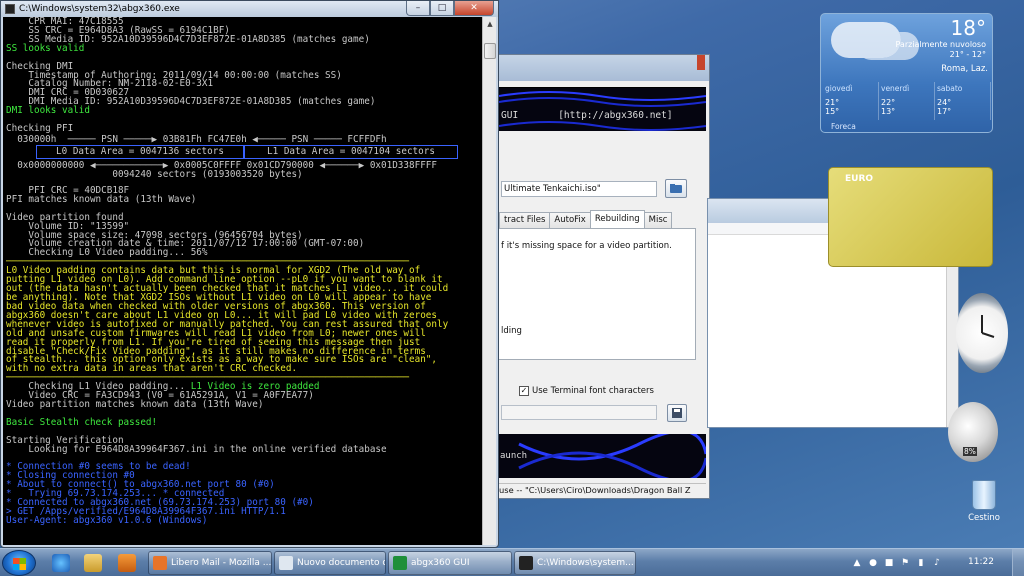  Describe the element at coordinates (910, 217) in the screenshot. I see `currency-gadget: EURO` at that location.